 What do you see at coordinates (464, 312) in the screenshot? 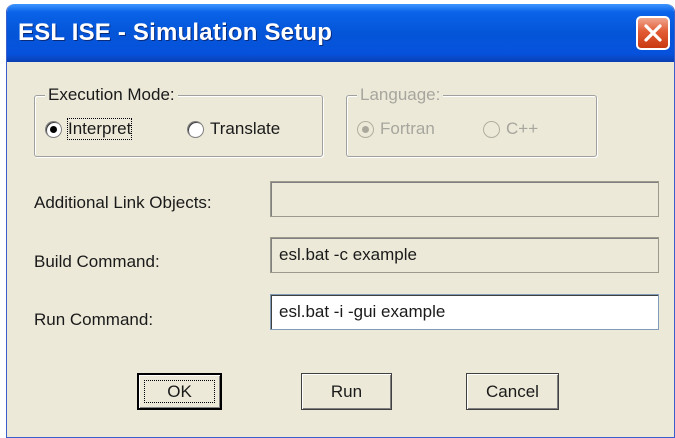
I see `run-command-input: esl.bat -i -gui example` at bounding box center [464, 312].